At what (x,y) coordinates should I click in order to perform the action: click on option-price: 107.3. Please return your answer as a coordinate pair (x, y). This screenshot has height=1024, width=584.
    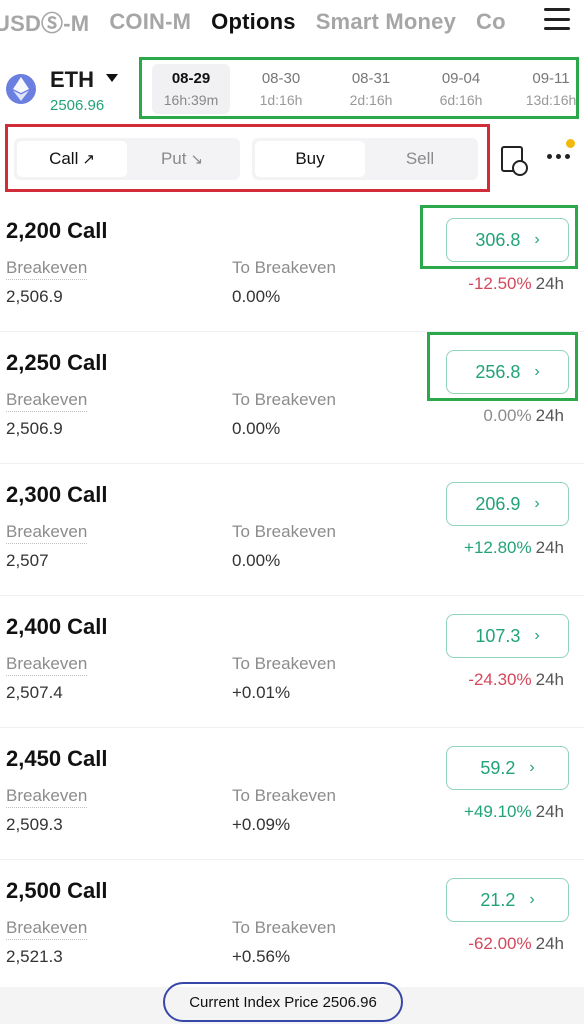
    Looking at the image, I should click on (498, 635).